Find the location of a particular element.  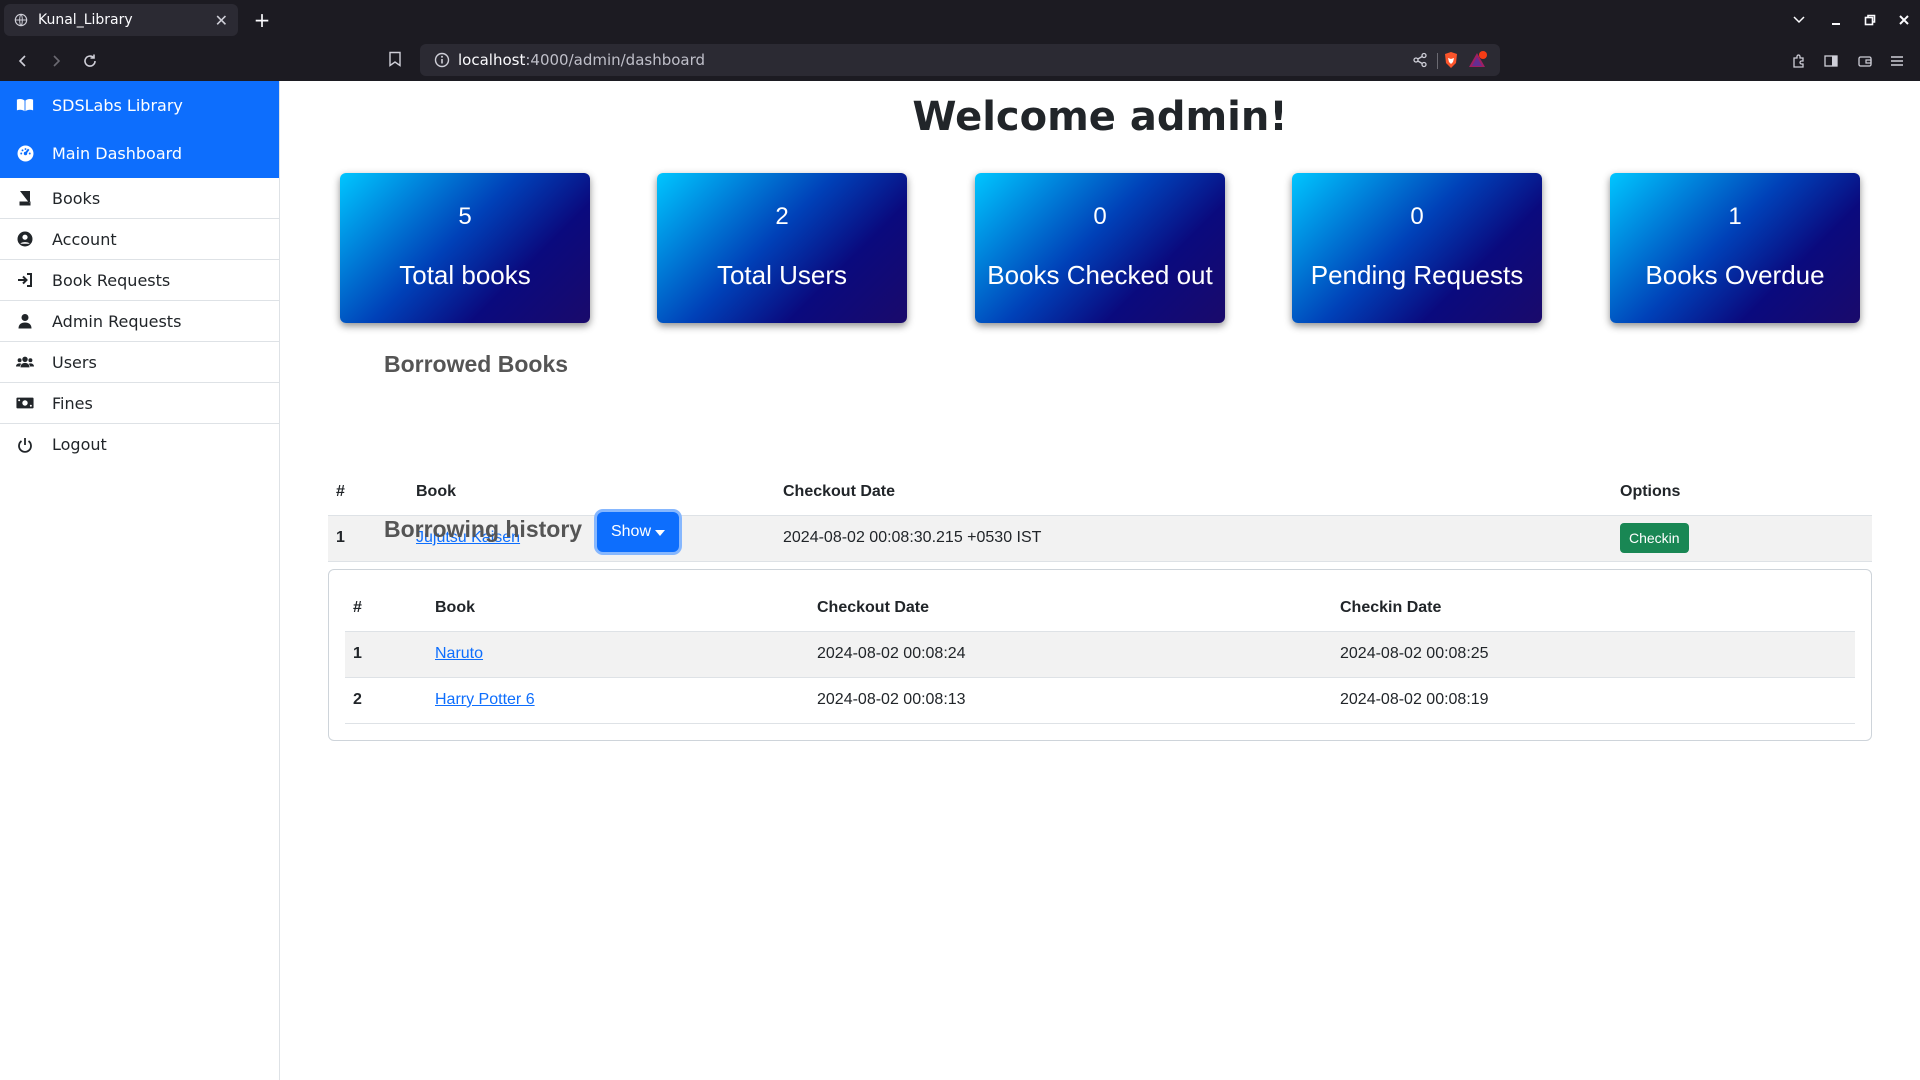

chevron-down-icon is located at coordinates (1799, 20).